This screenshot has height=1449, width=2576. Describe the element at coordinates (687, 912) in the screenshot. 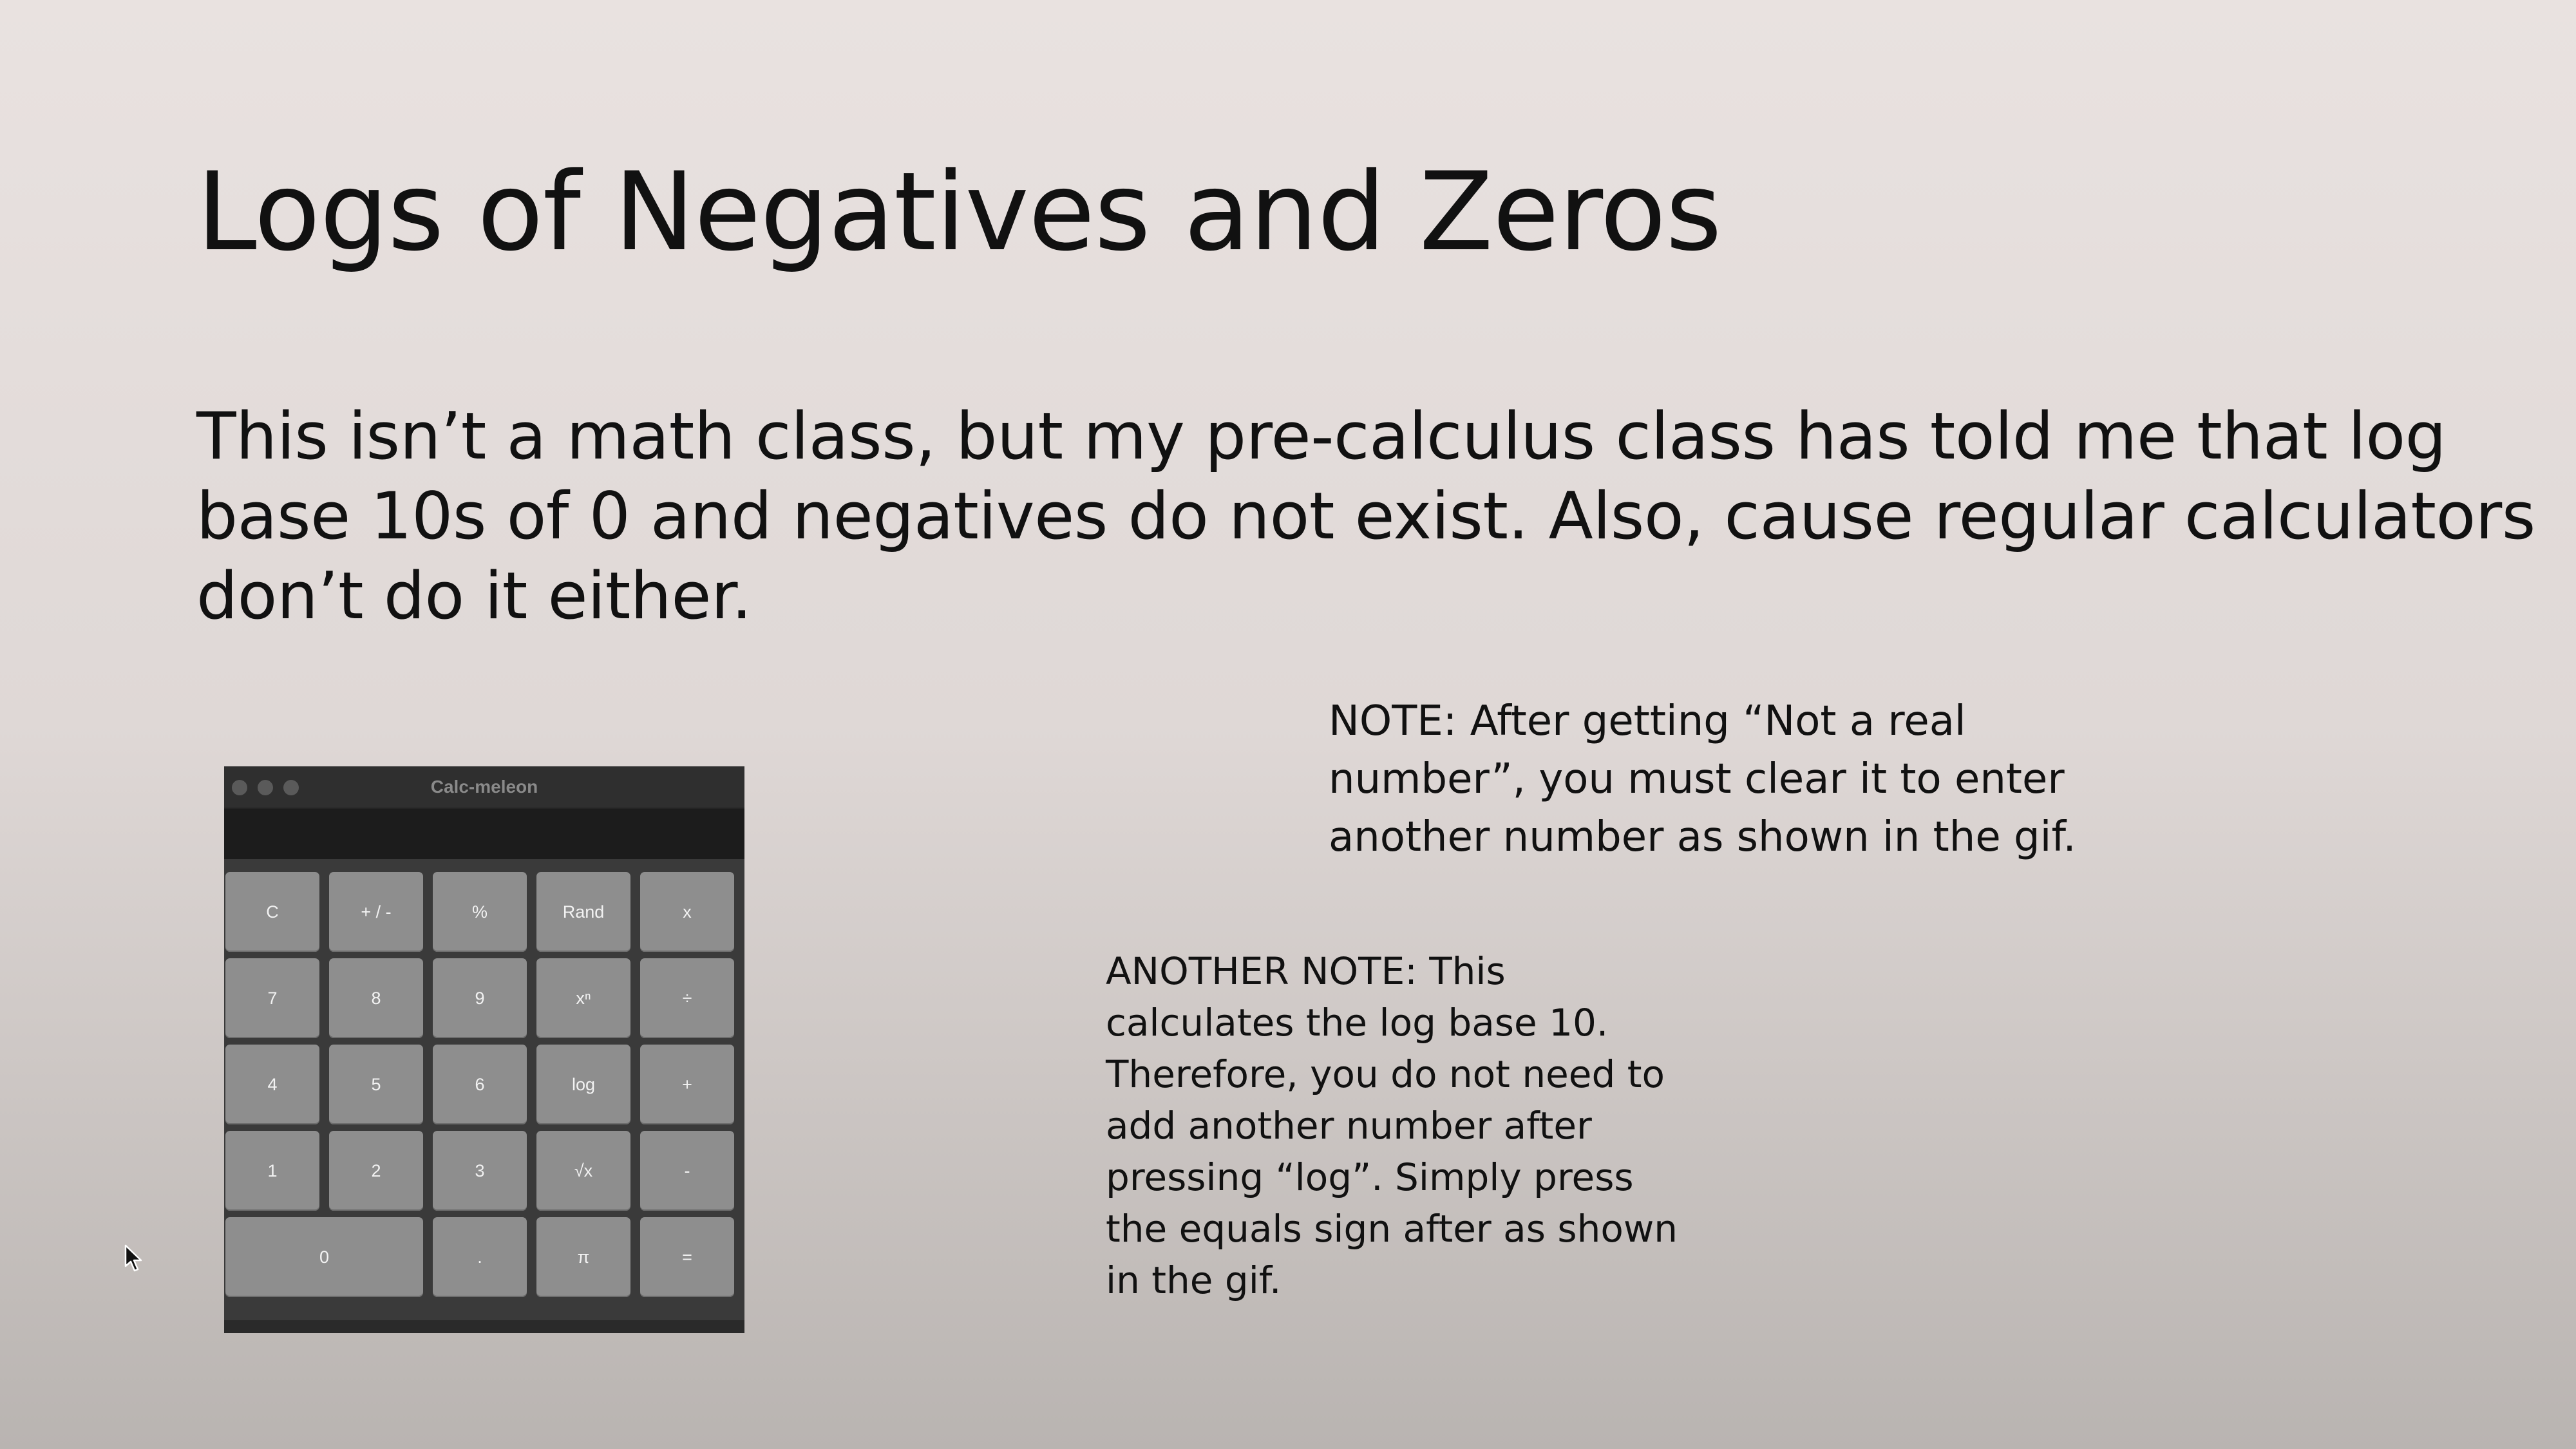

I see `multiply-button: x` at that location.